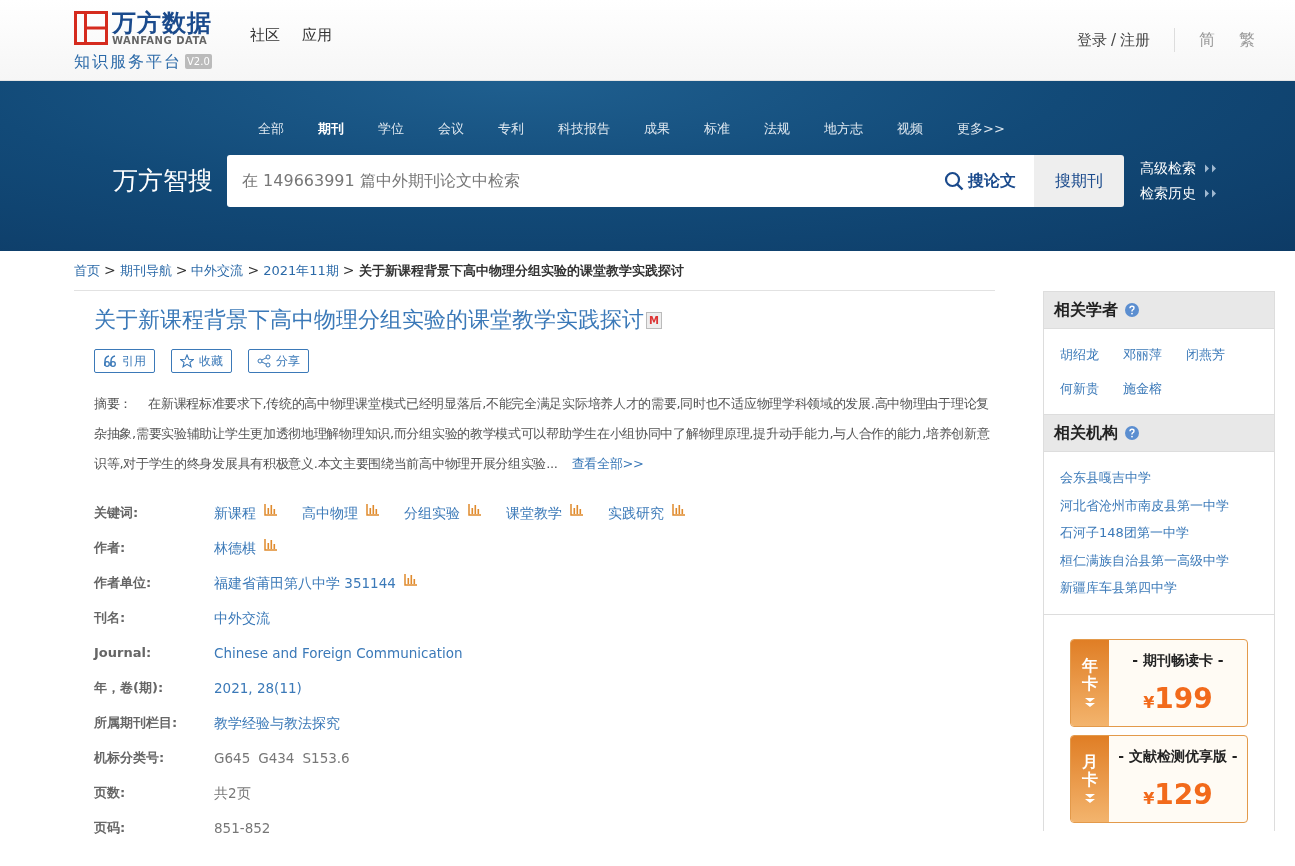 The width and height of the screenshot is (1295, 866). I want to click on panel-link: 胡绍龙, so click(1079, 355).